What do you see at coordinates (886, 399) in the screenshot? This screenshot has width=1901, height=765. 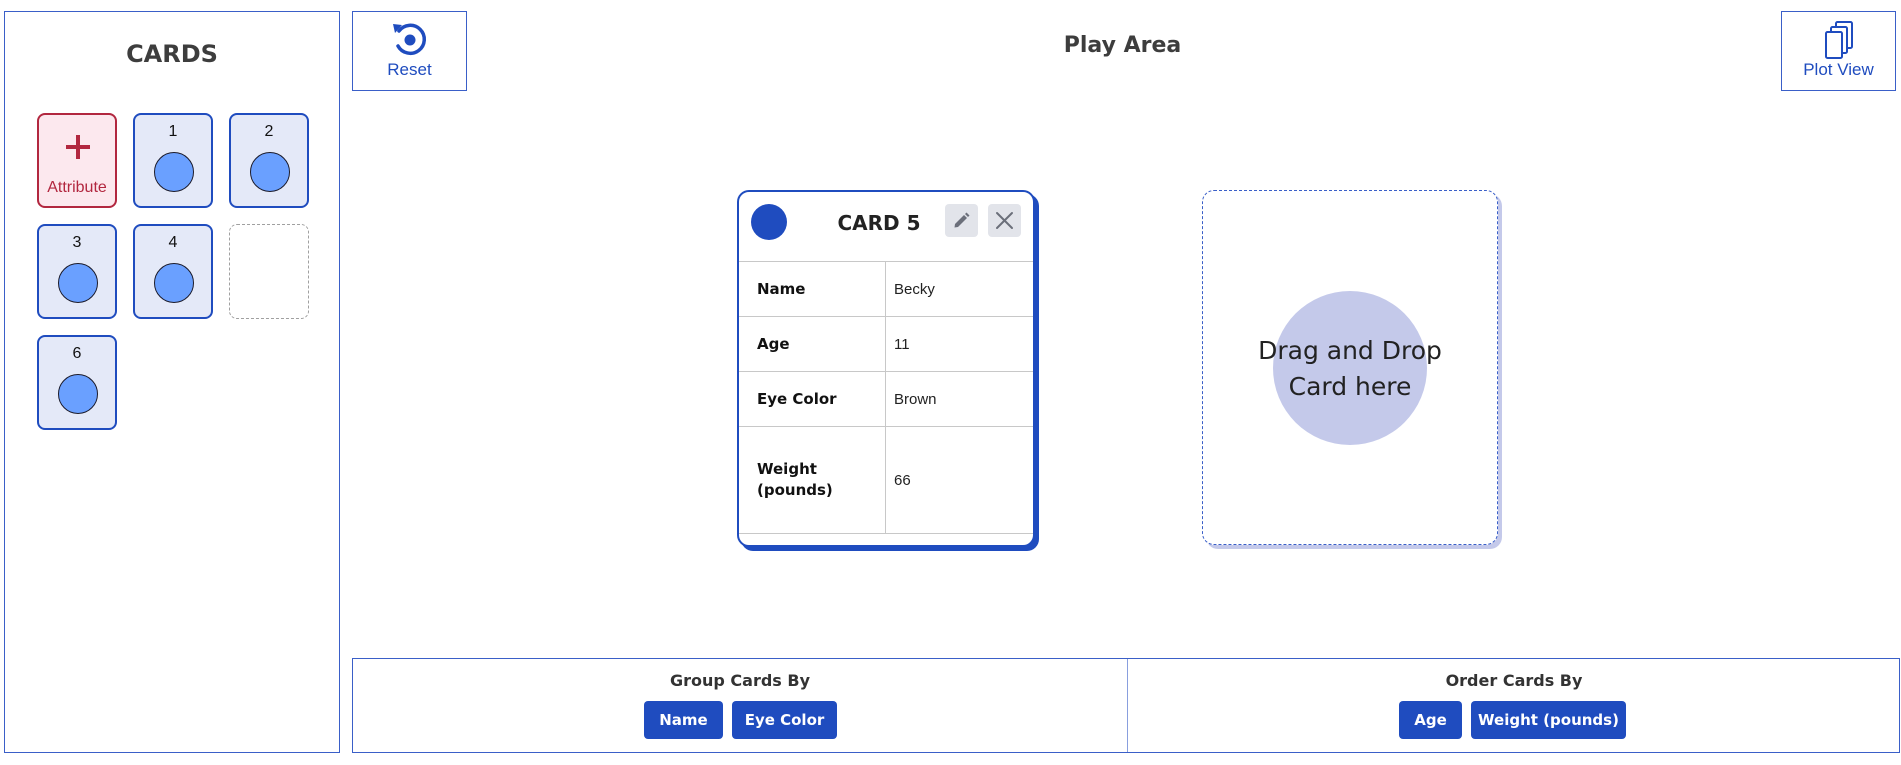 I see `attribute-row: Eye Color Brown` at bounding box center [886, 399].